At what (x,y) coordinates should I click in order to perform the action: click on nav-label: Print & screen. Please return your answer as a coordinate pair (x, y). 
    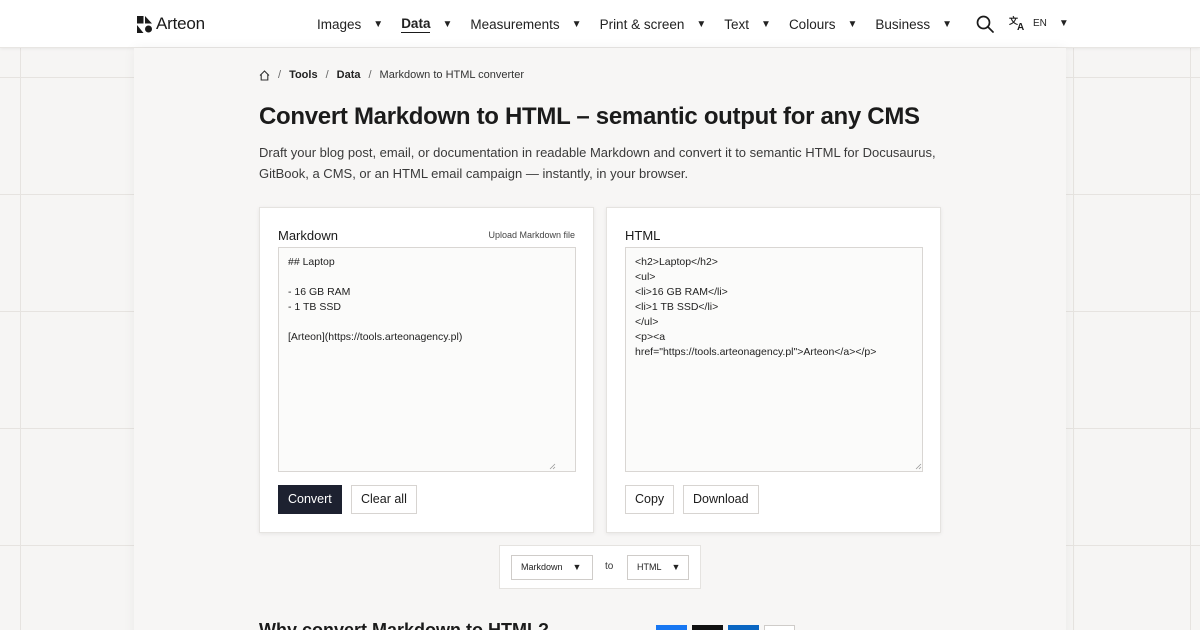
    Looking at the image, I should click on (642, 24).